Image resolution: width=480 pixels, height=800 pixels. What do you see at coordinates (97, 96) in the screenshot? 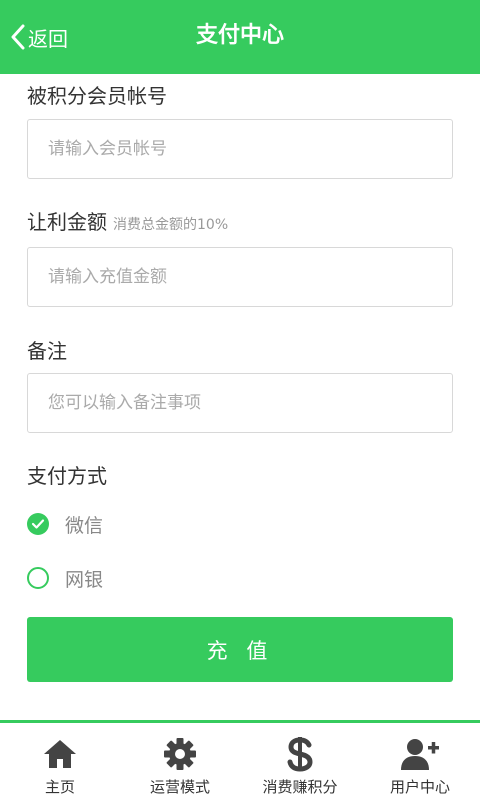
I see `account-label: 被积分会员帐号` at bounding box center [97, 96].